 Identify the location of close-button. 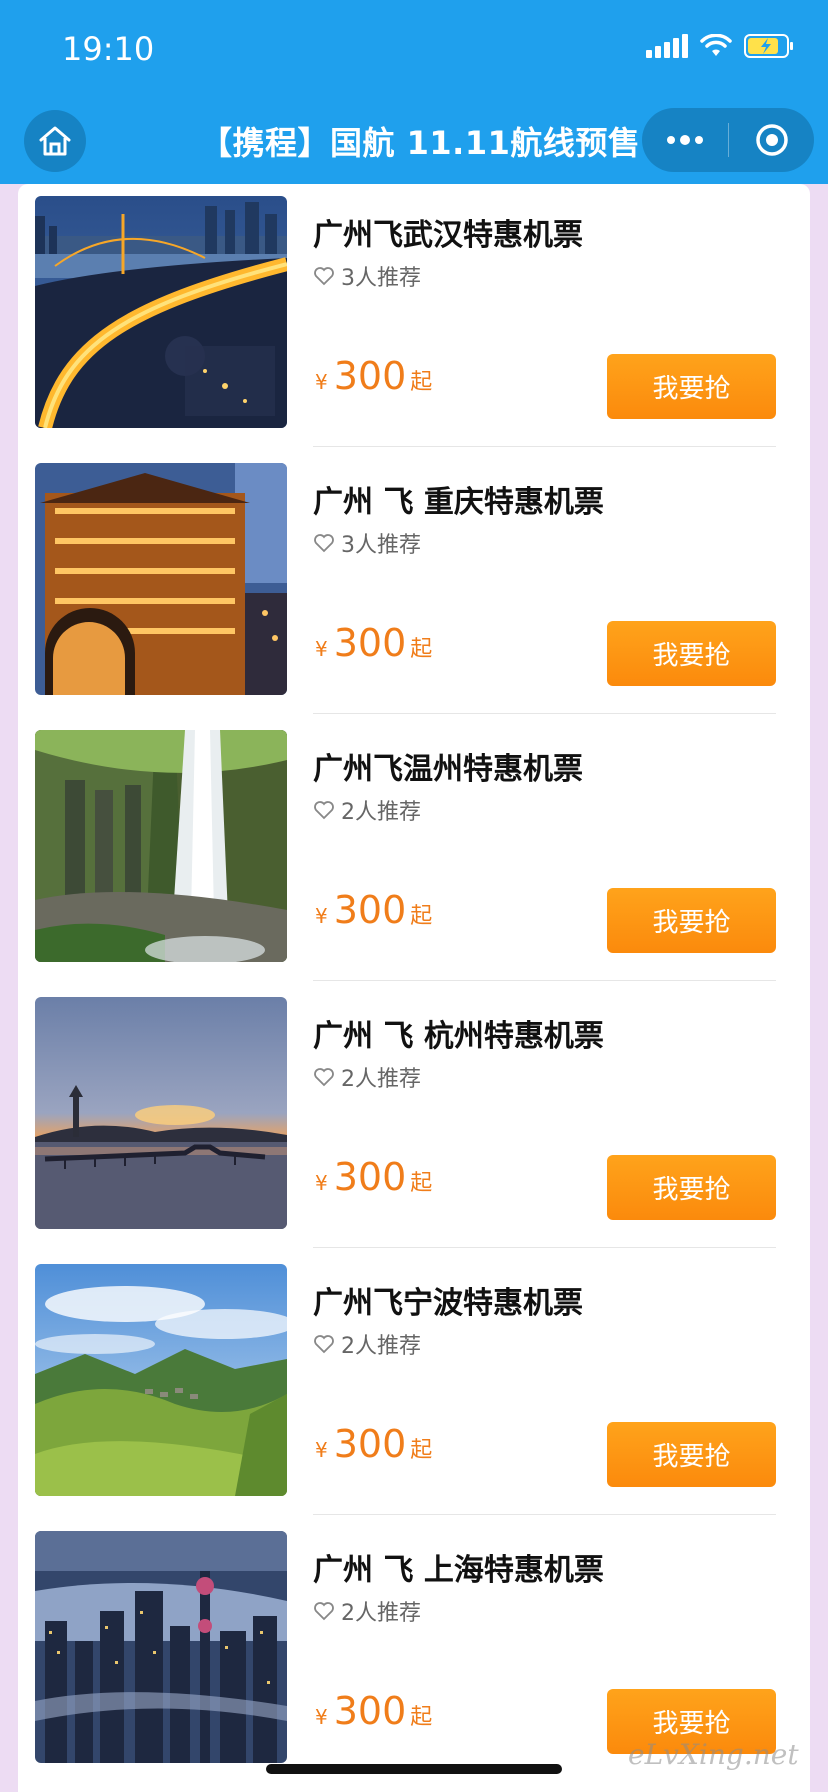
(771, 140).